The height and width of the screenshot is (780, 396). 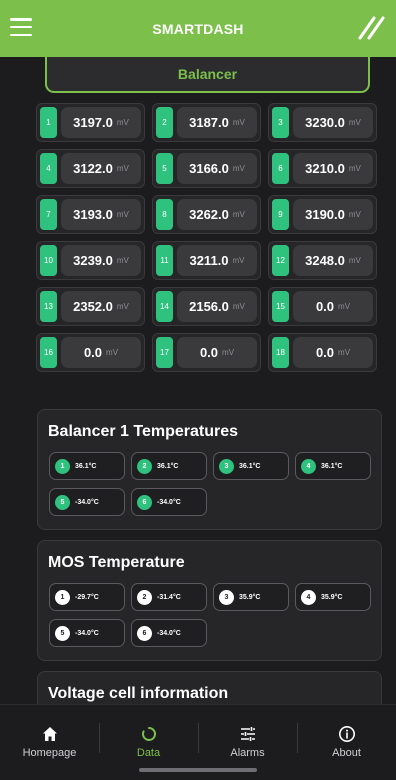 What do you see at coordinates (49, 734) in the screenshot?
I see `home-icon` at bounding box center [49, 734].